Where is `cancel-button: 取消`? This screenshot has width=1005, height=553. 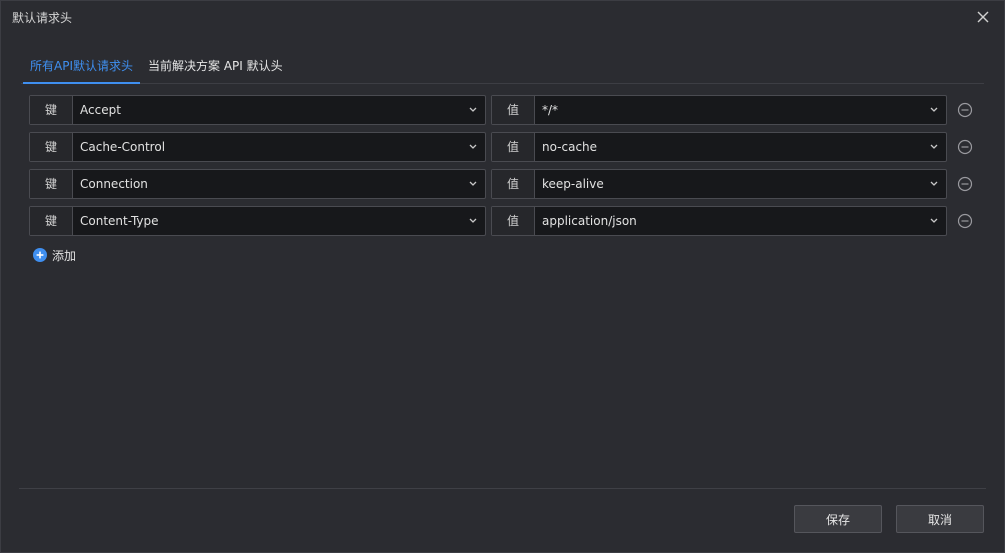 cancel-button: 取消 is located at coordinates (940, 519).